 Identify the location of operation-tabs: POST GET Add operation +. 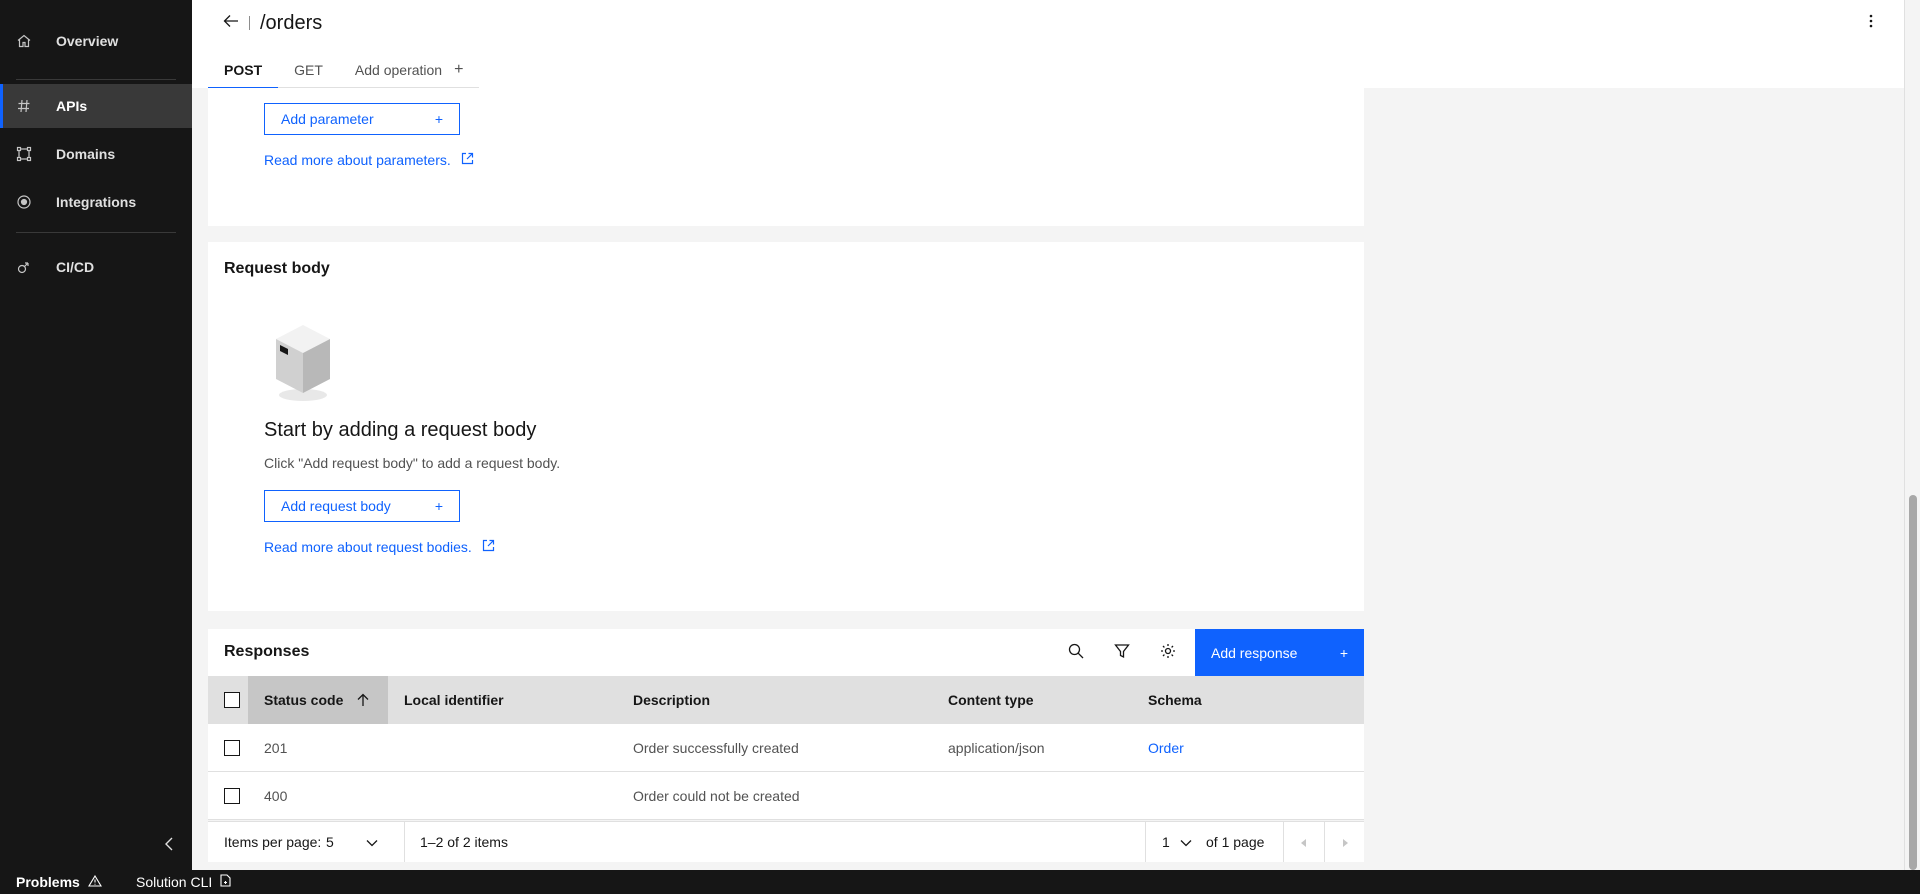
(344, 70).